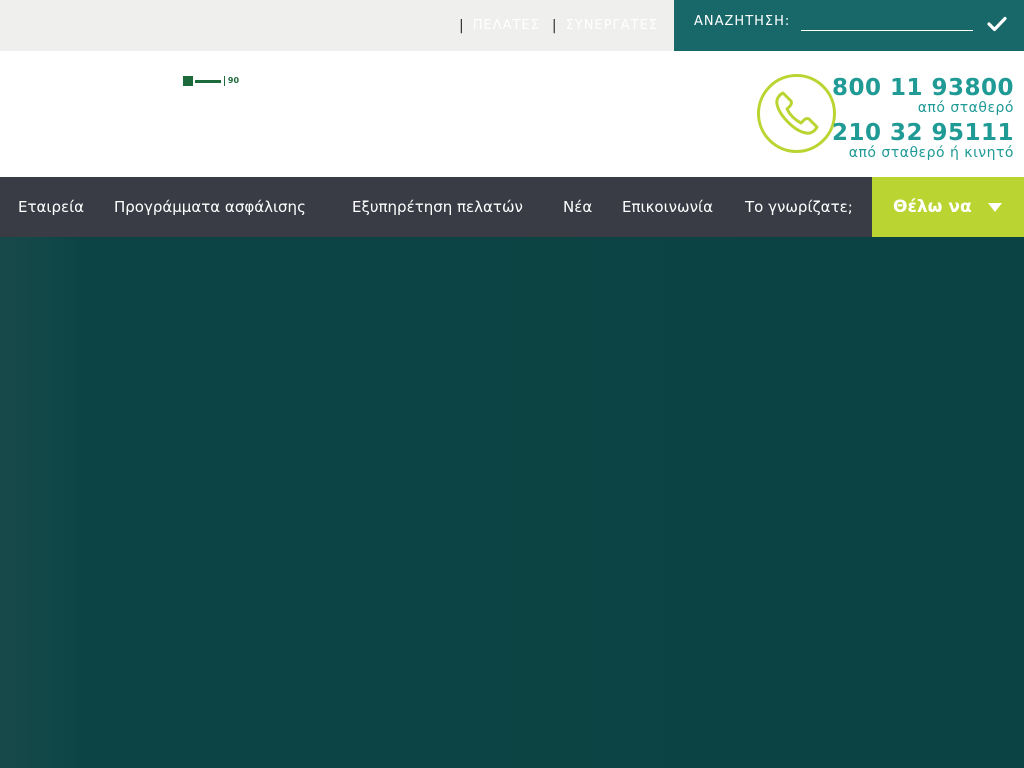 This screenshot has height=768, width=1024. Describe the element at coordinates (437, 207) in the screenshot. I see `nav-item-customer-service: Εξυπηρέτηση πελατών` at that location.